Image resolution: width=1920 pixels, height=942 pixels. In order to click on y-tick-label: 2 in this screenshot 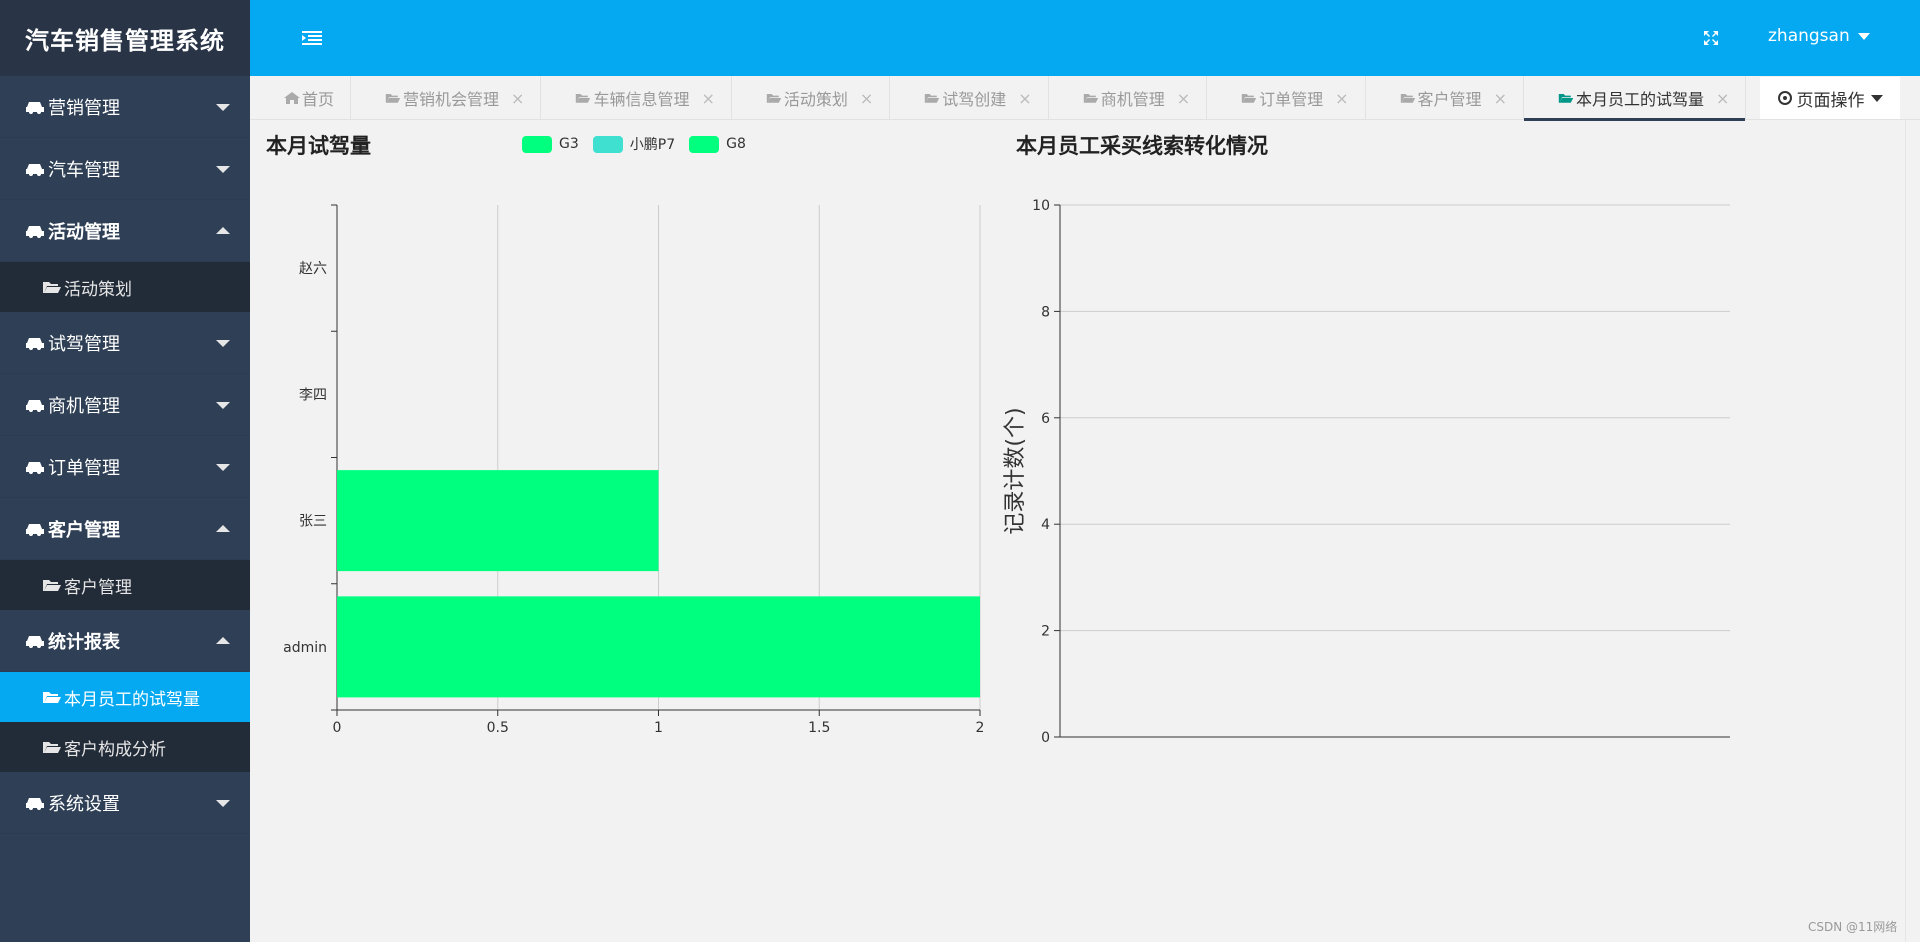, I will do `click(1045, 632)`.